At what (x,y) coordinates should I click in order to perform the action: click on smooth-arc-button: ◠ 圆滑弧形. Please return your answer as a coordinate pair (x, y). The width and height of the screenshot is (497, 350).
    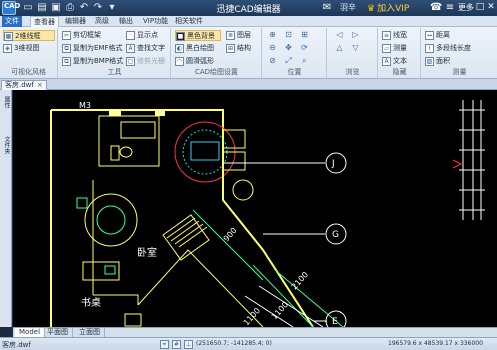
    Looking at the image, I should click on (194, 61).